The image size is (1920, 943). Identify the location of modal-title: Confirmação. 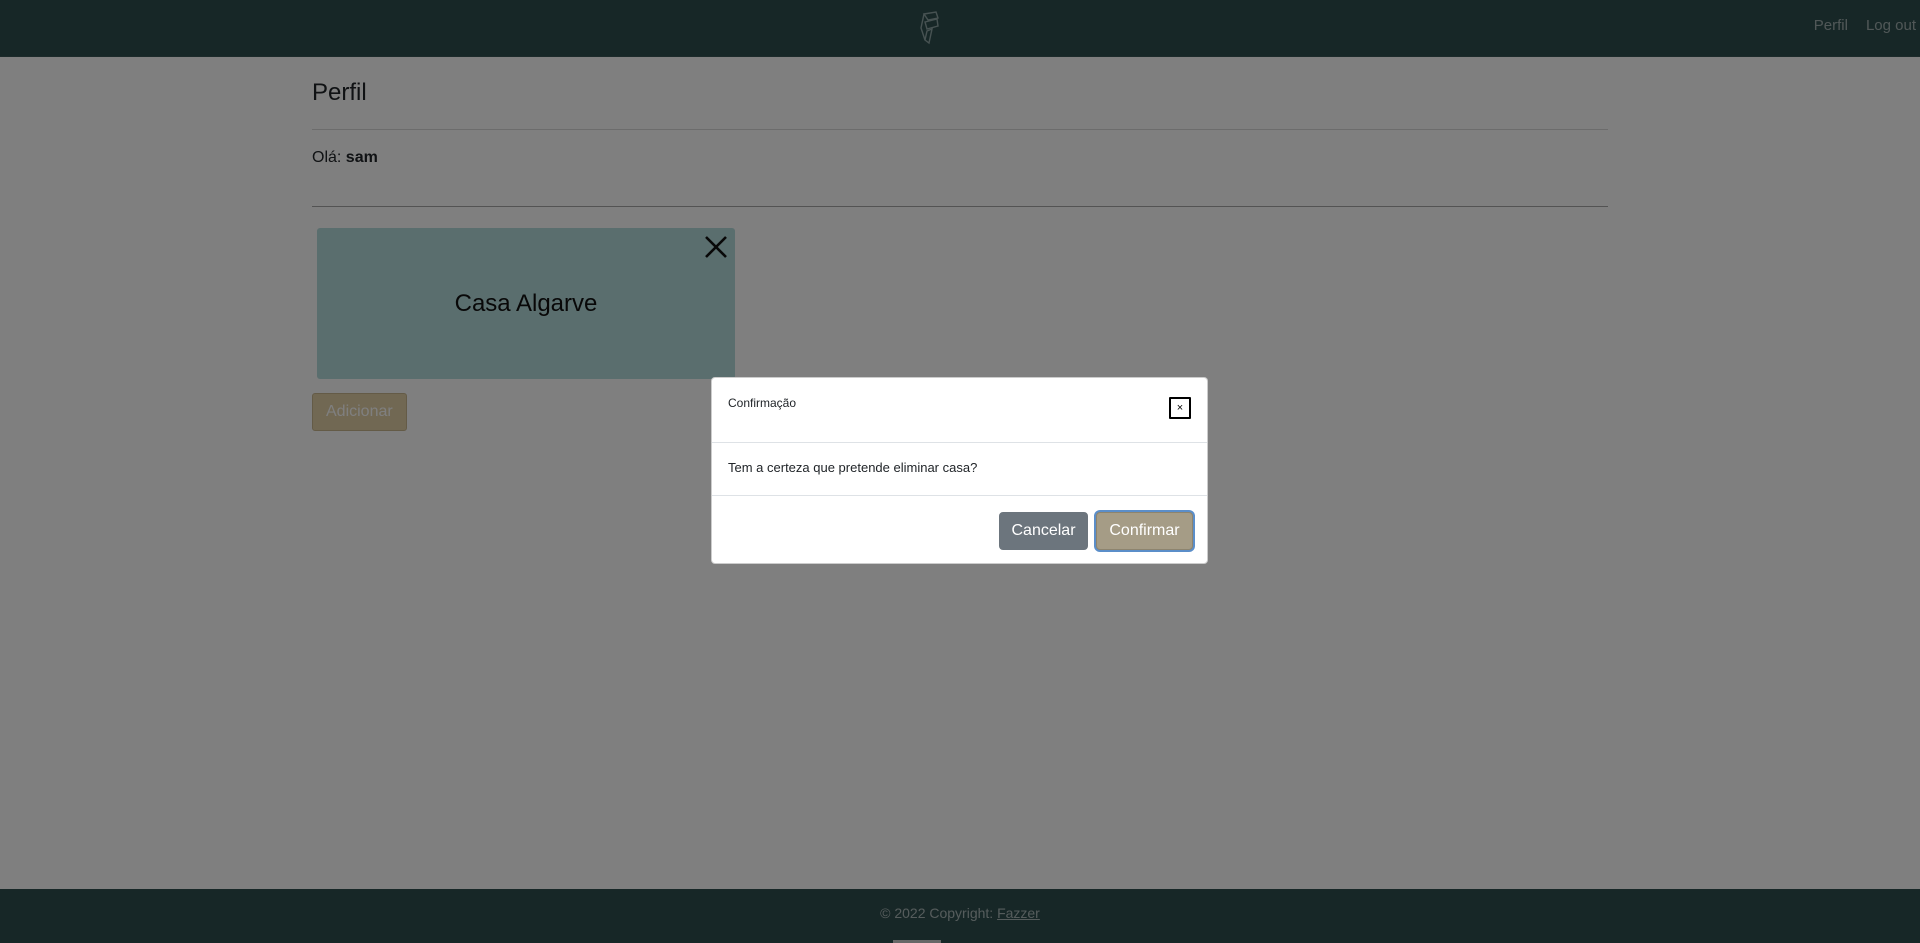
(762, 403).